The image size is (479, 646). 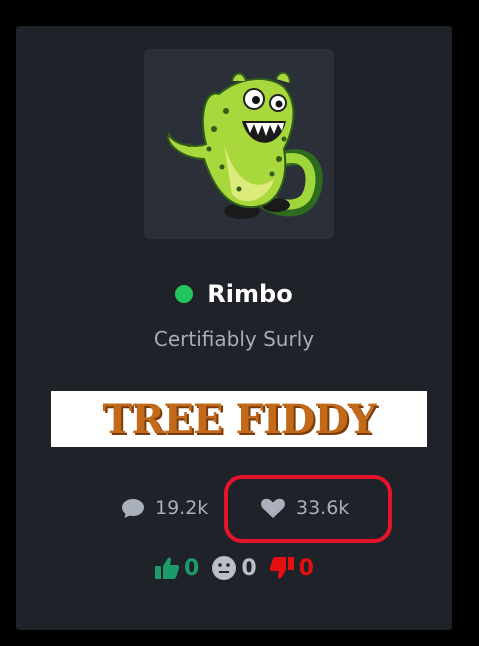 What do you see at coordinates (184, 294) in the screenshot?
I see `online-status-dot` at bounding box center [184, 294].